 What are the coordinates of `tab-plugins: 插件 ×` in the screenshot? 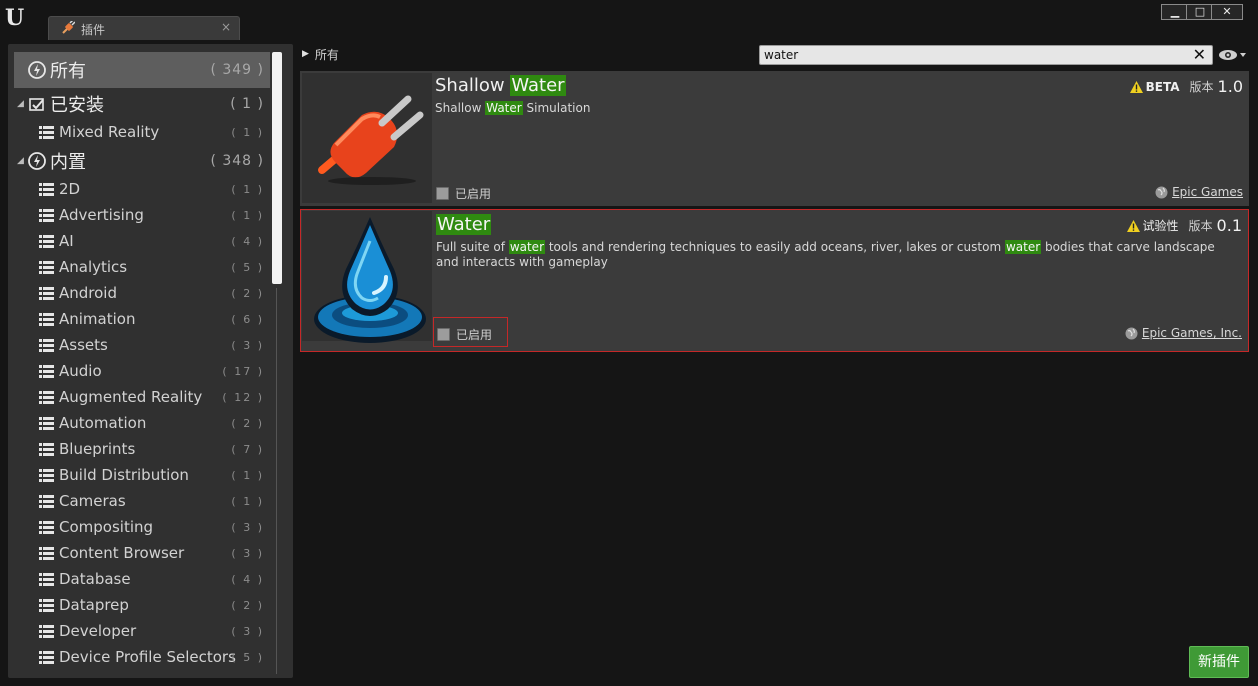 It's located at (144, 28).